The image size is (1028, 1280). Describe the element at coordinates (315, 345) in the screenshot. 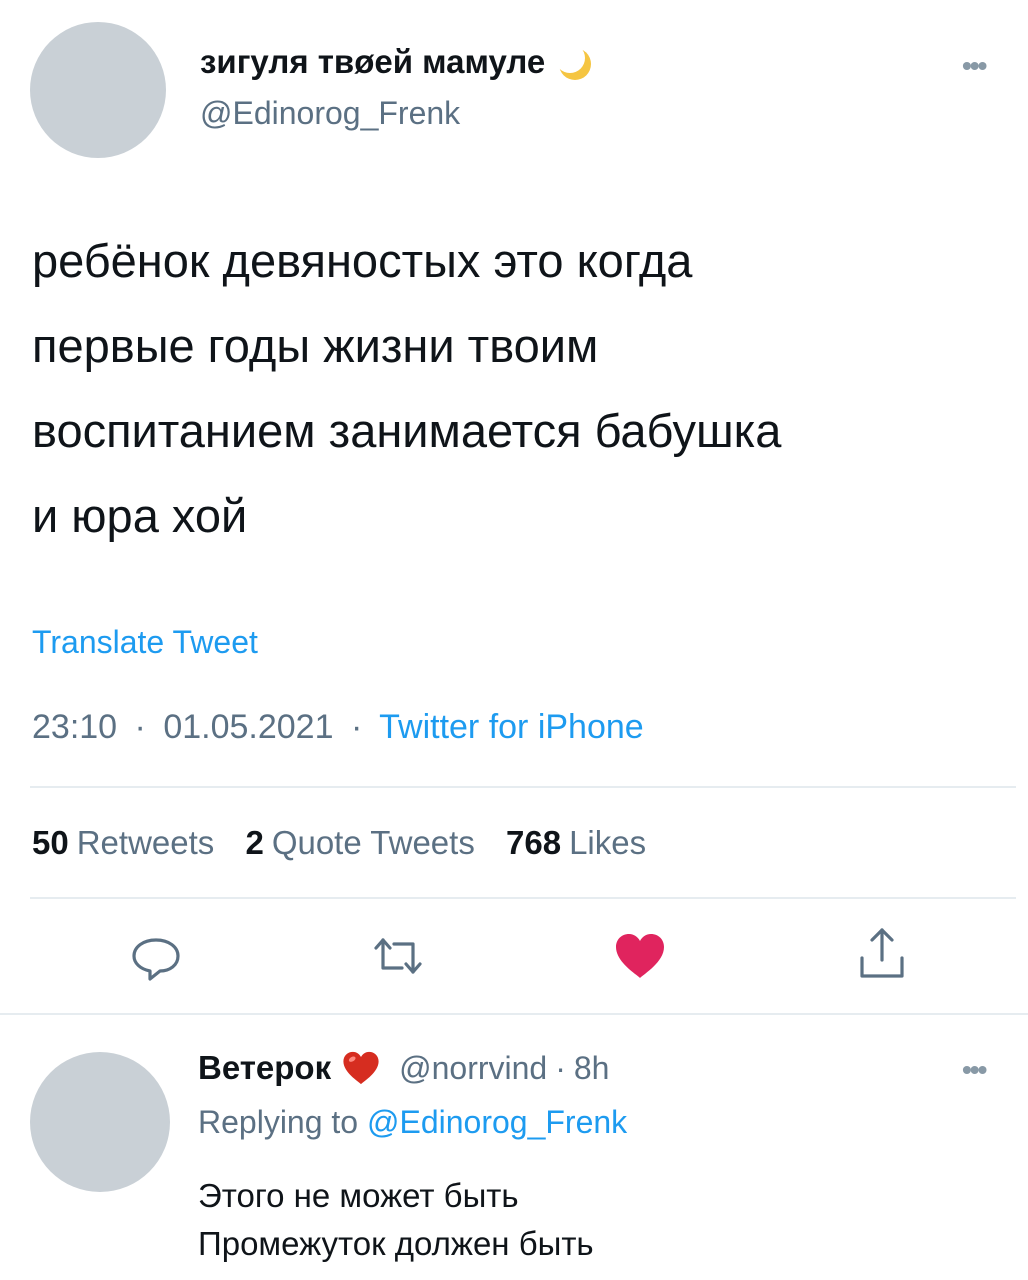

I see `tweet-text-line: первые годы жизни твоим` at that location.